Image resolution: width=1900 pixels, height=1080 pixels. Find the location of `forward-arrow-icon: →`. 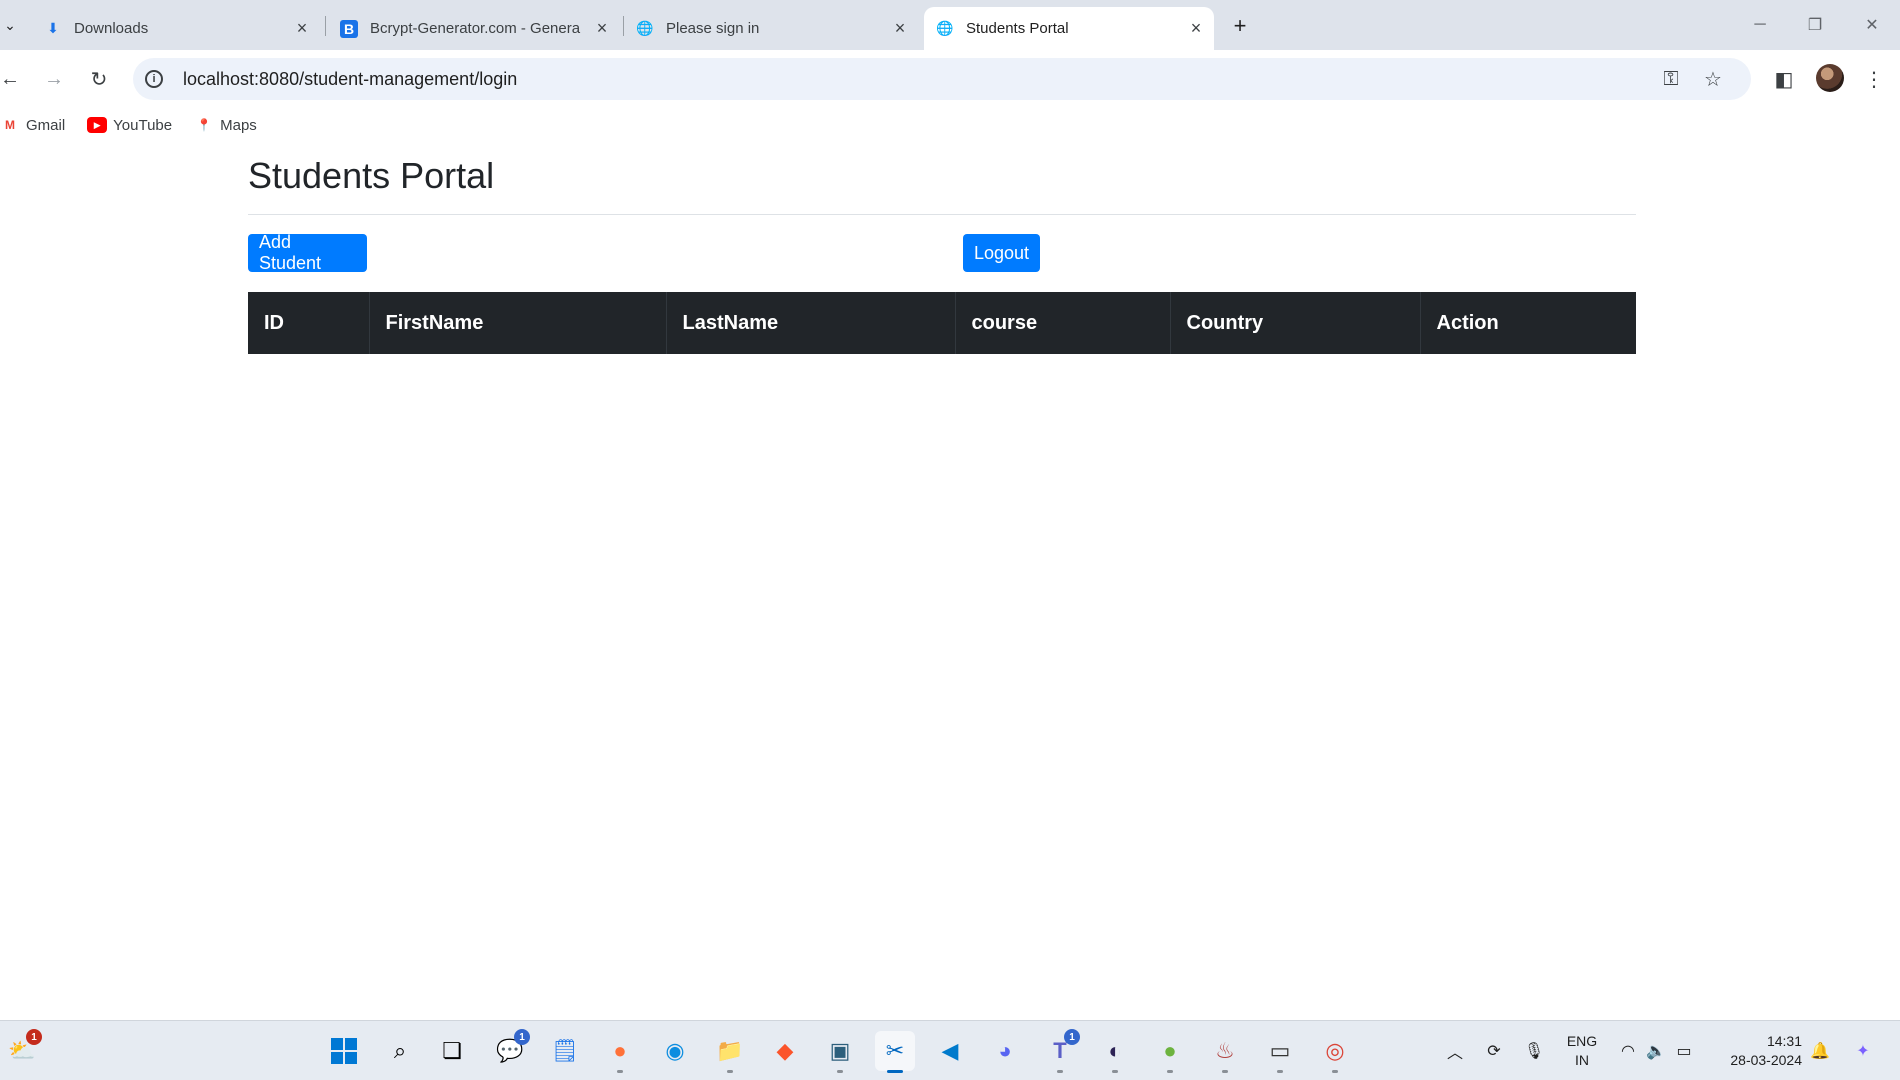

forward-arrow-icon: → is located at coordinates (54, 79).